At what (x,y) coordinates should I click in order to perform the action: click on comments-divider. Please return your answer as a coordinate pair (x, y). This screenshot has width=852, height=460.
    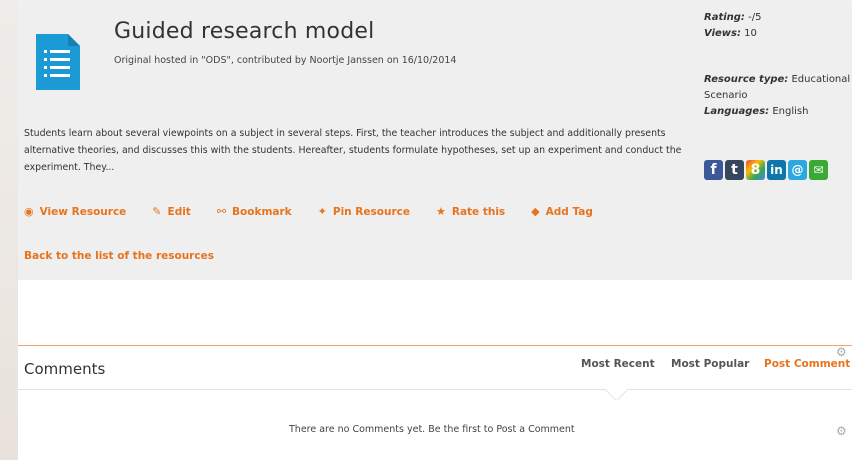
    Looking at the image, I should click on (435, 345).